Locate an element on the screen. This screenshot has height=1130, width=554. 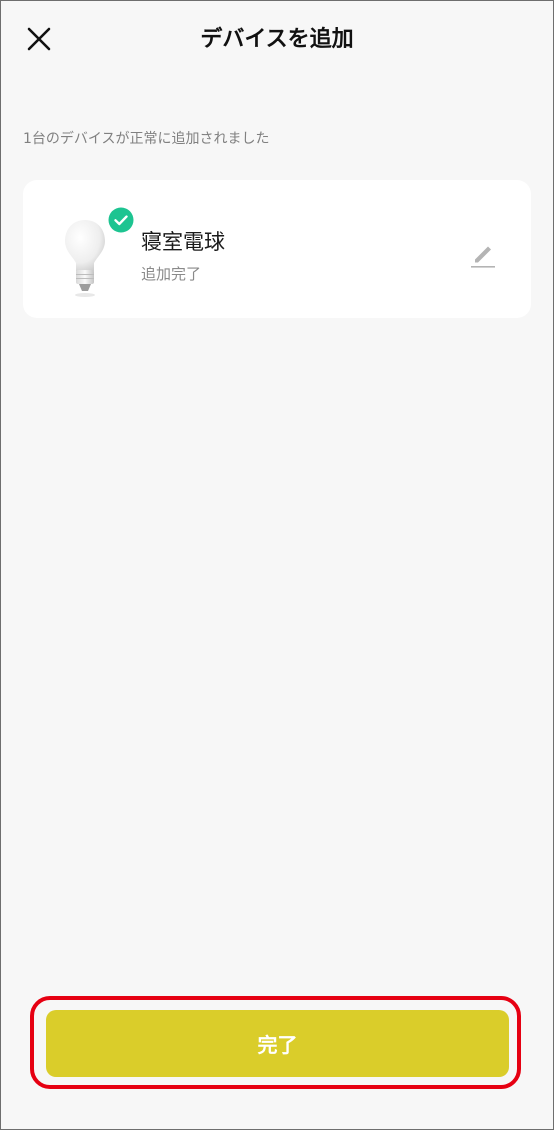
done-button: 完了 is located at coordinates (277, 1043).